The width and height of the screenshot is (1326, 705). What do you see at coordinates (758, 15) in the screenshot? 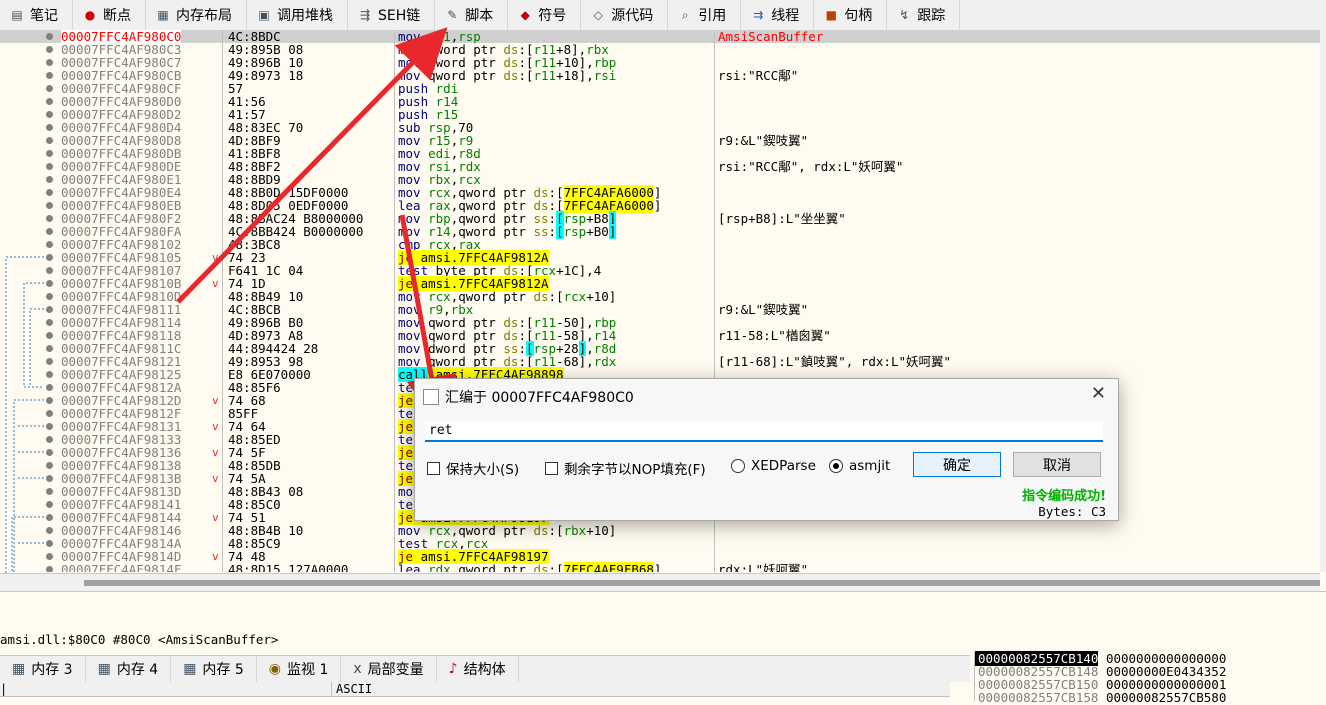
I see `thread-icon: ⇉` at bounding box center [758, 15].